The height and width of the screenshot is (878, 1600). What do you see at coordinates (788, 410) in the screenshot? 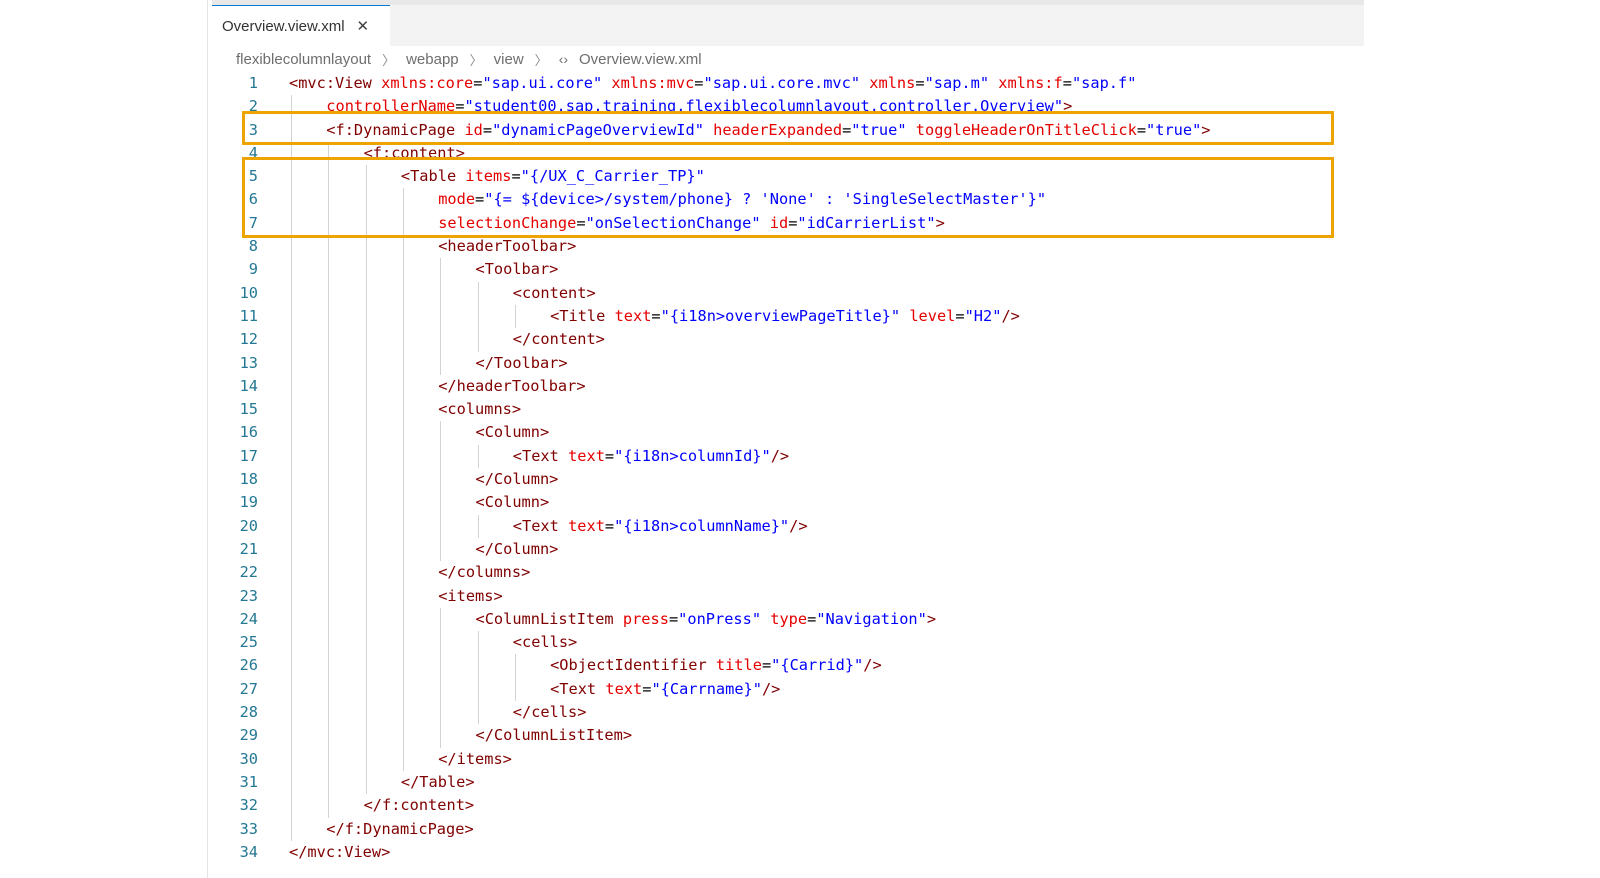
I see `code-line: 15 <columns>` at bounding box center [788, 410].